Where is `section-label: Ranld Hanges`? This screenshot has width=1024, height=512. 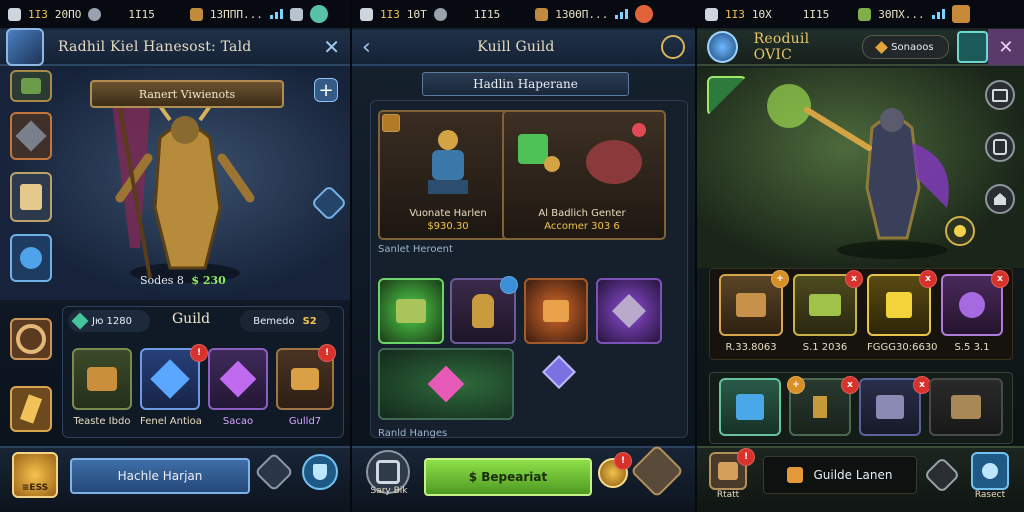
section-label: Ranld Hanges is located at coordinates (413, 433).